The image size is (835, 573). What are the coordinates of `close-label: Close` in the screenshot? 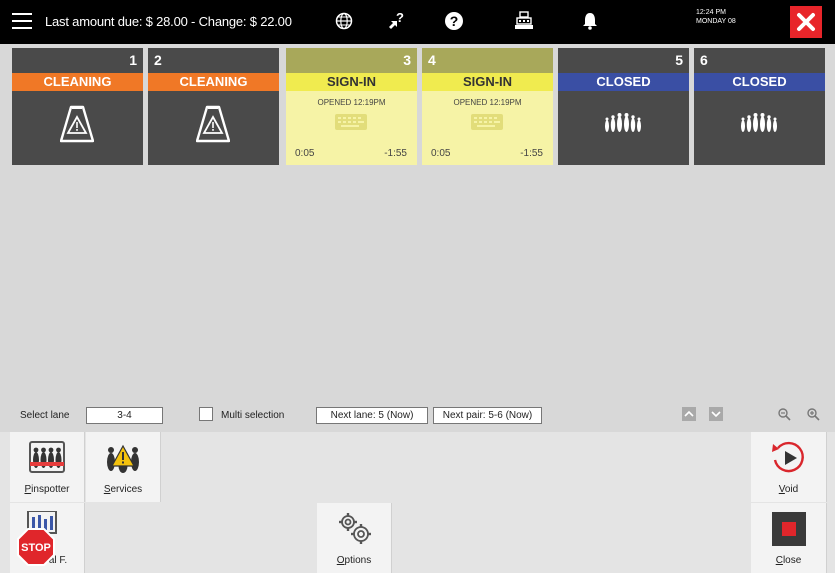 It's located at (788, 560).